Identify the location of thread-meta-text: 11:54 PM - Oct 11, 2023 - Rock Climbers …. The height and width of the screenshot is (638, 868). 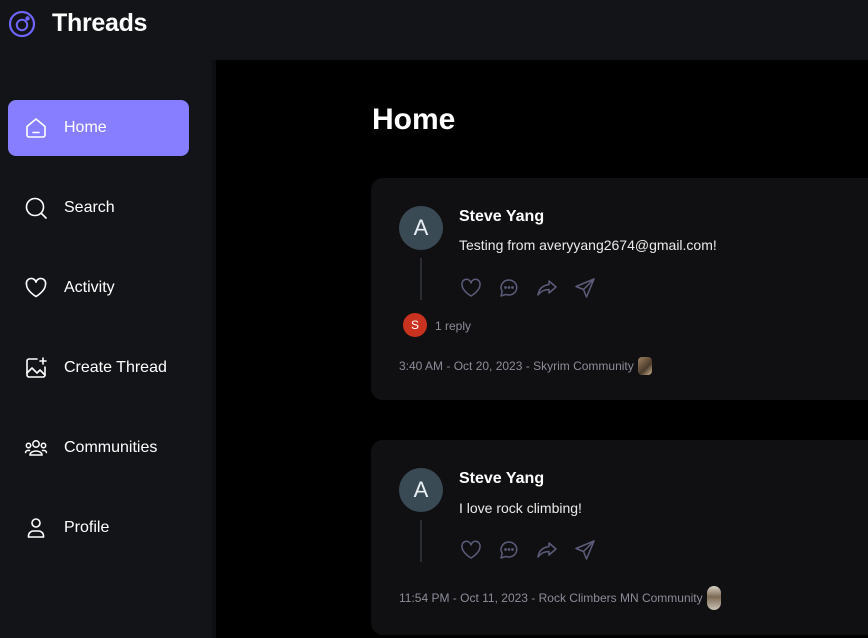
(551, 598).